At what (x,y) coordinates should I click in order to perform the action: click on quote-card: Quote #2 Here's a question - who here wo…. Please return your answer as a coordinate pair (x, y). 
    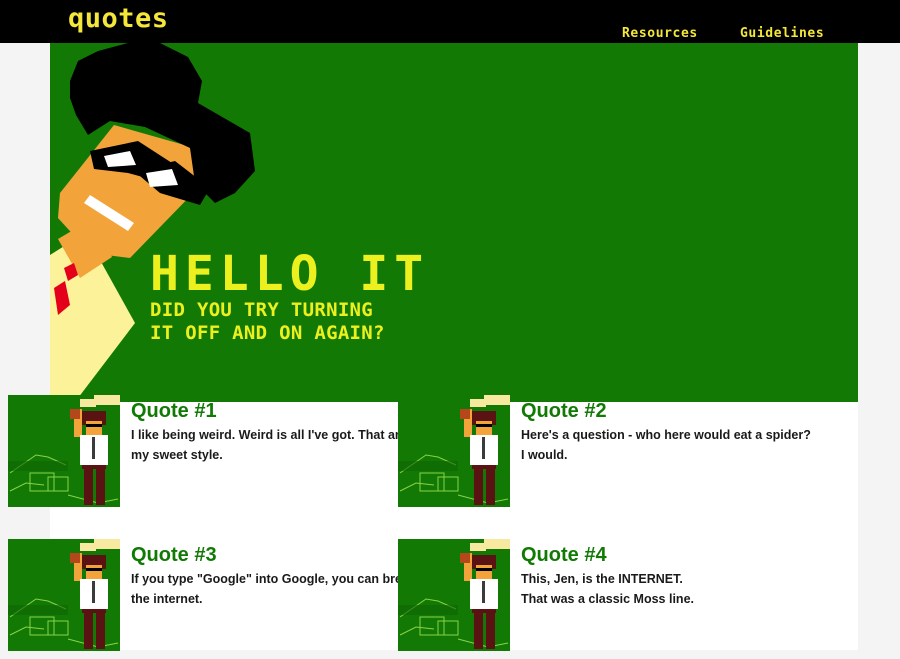
    Looking at the image, I should click on (604, 455).